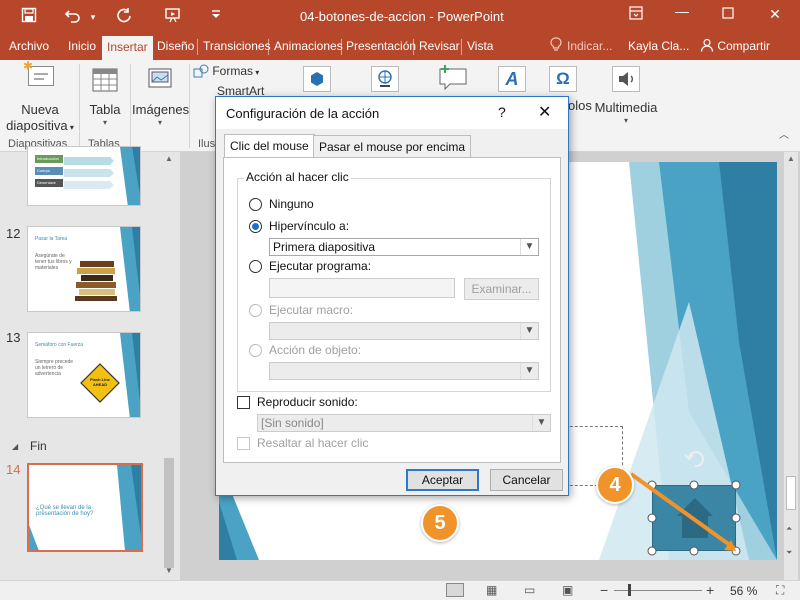 The image size is (800, 600). Describe the element at coordinates (255, 266) in the screenshot. I see `radio-run-program` at that location.